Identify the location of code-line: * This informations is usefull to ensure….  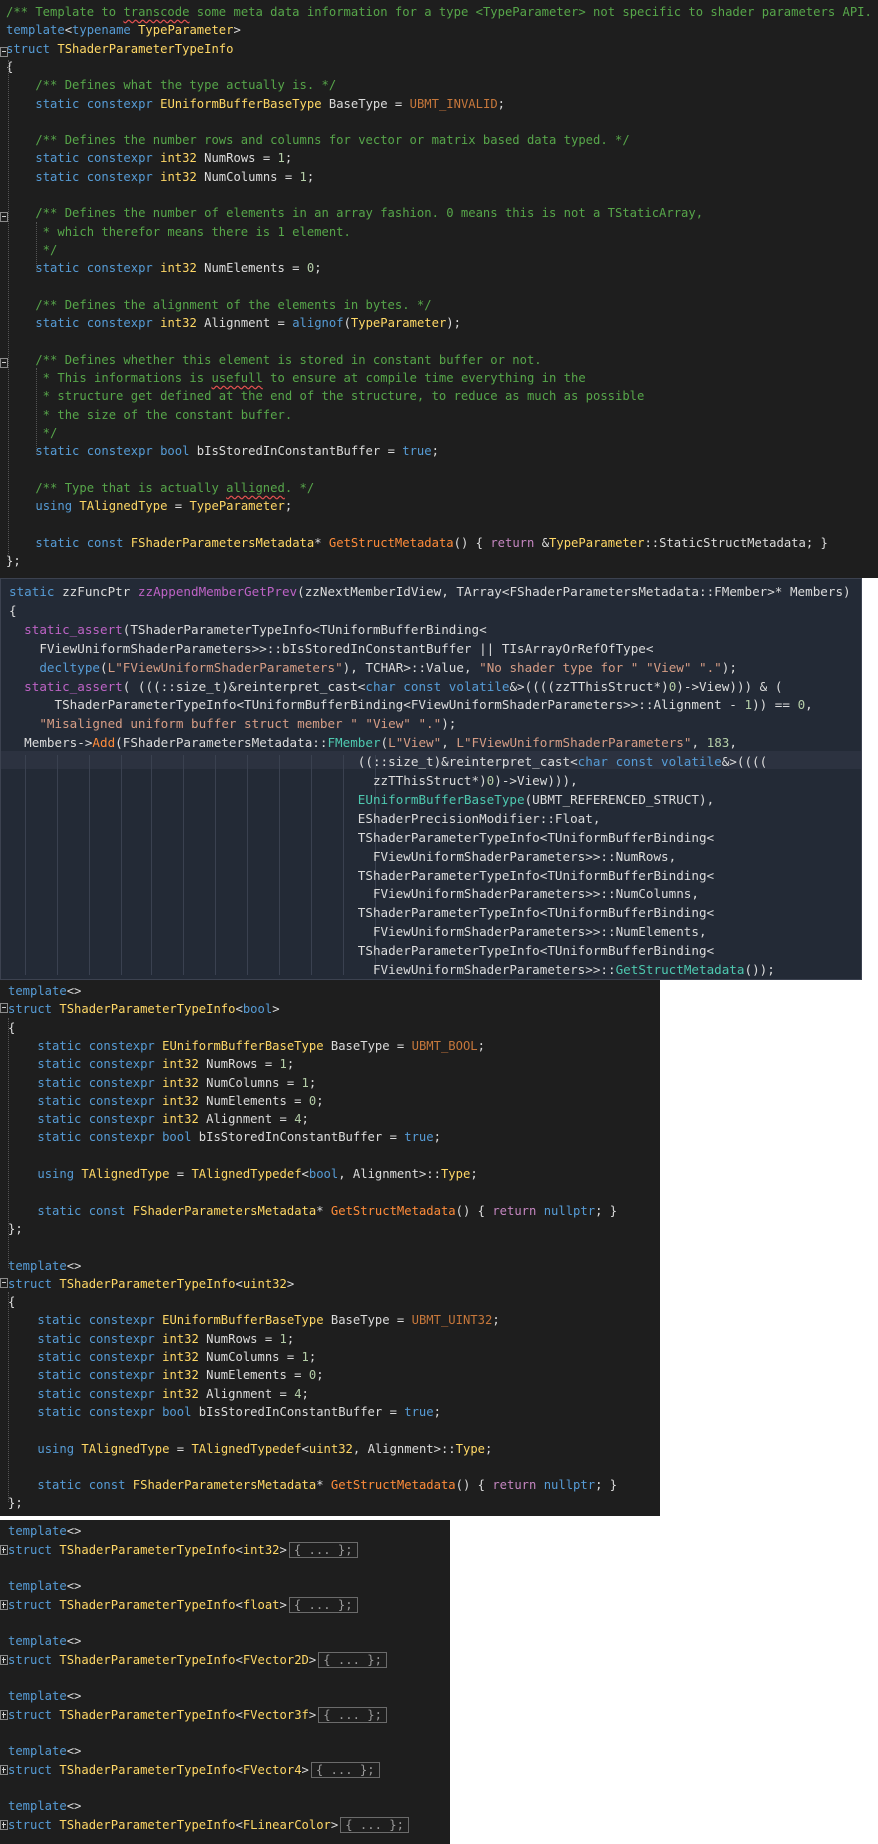
(296, 378).